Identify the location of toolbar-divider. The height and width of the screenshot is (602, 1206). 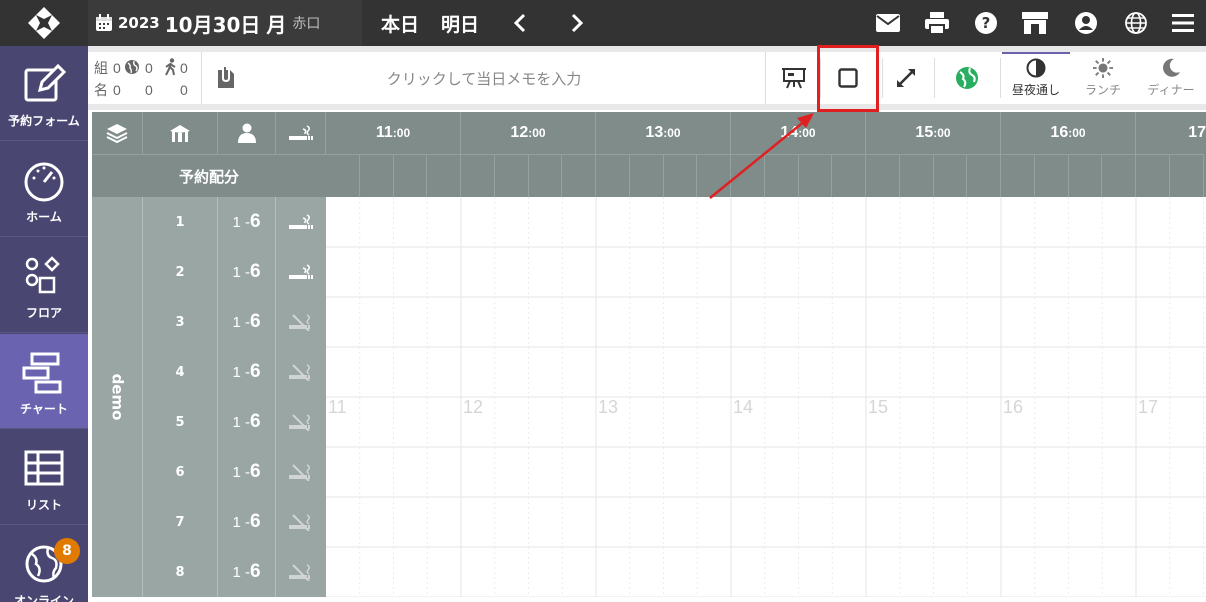
(1000, 78).